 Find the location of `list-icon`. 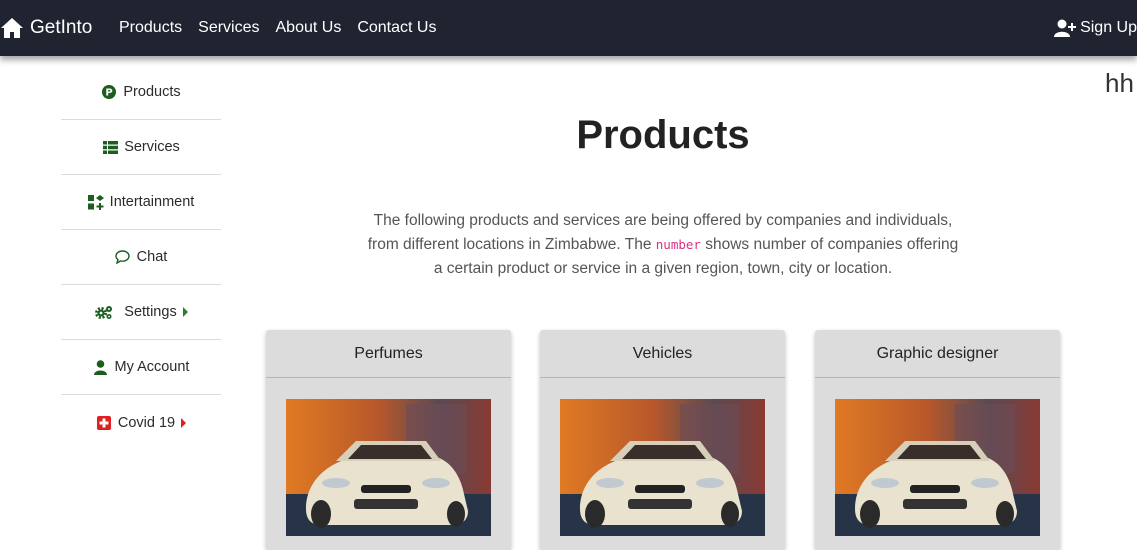

list-icon is located at coordinates (110, 147).